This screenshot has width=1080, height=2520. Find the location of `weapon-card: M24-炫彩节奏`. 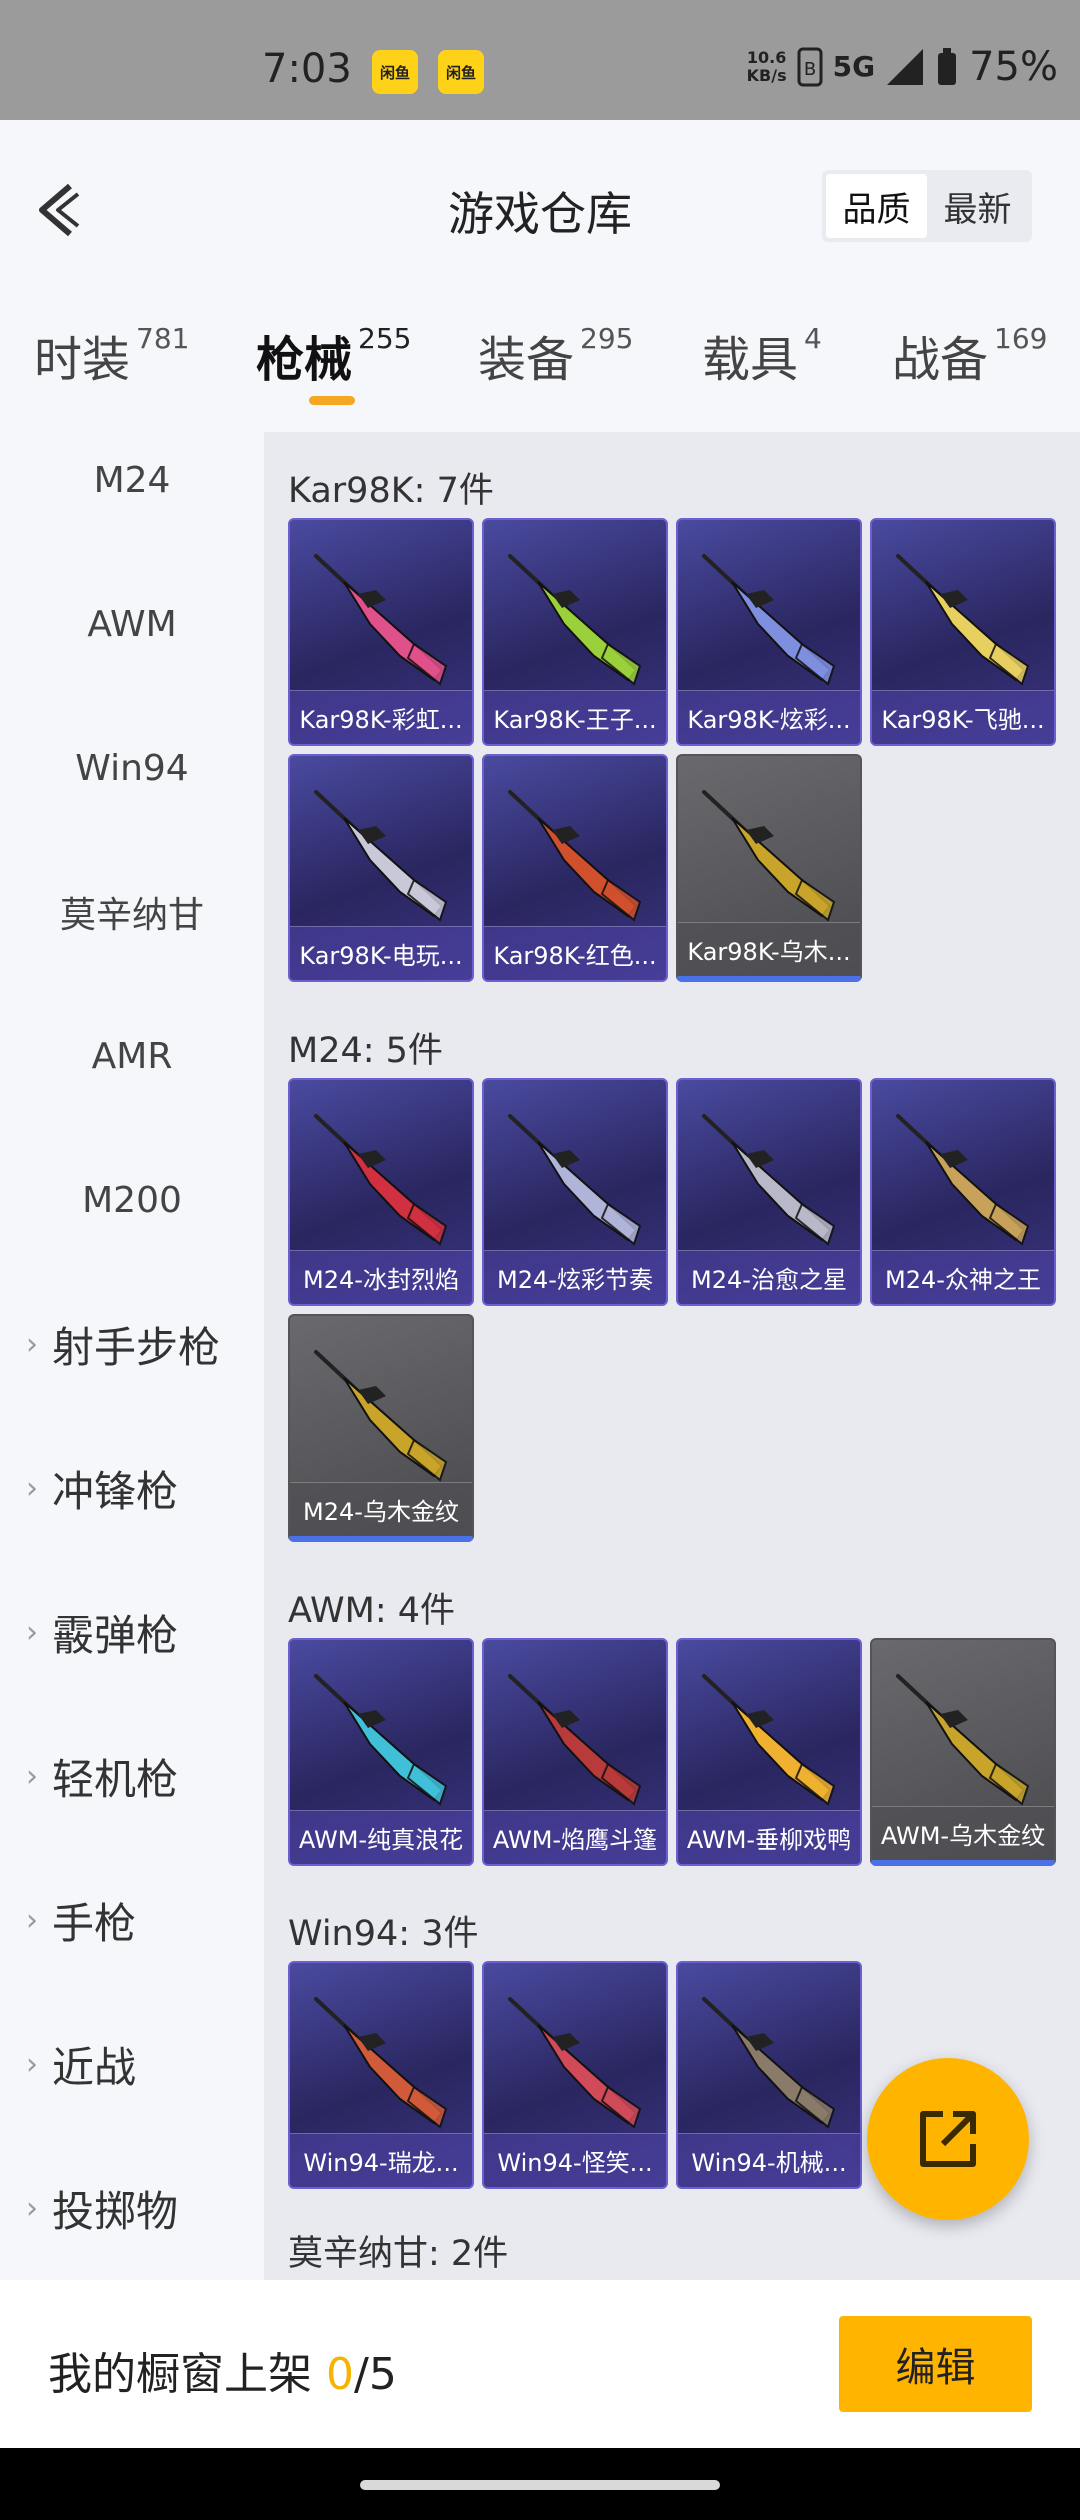

weapon-card: M24-炫彩节奏 is located at coordinates (575, 1192).